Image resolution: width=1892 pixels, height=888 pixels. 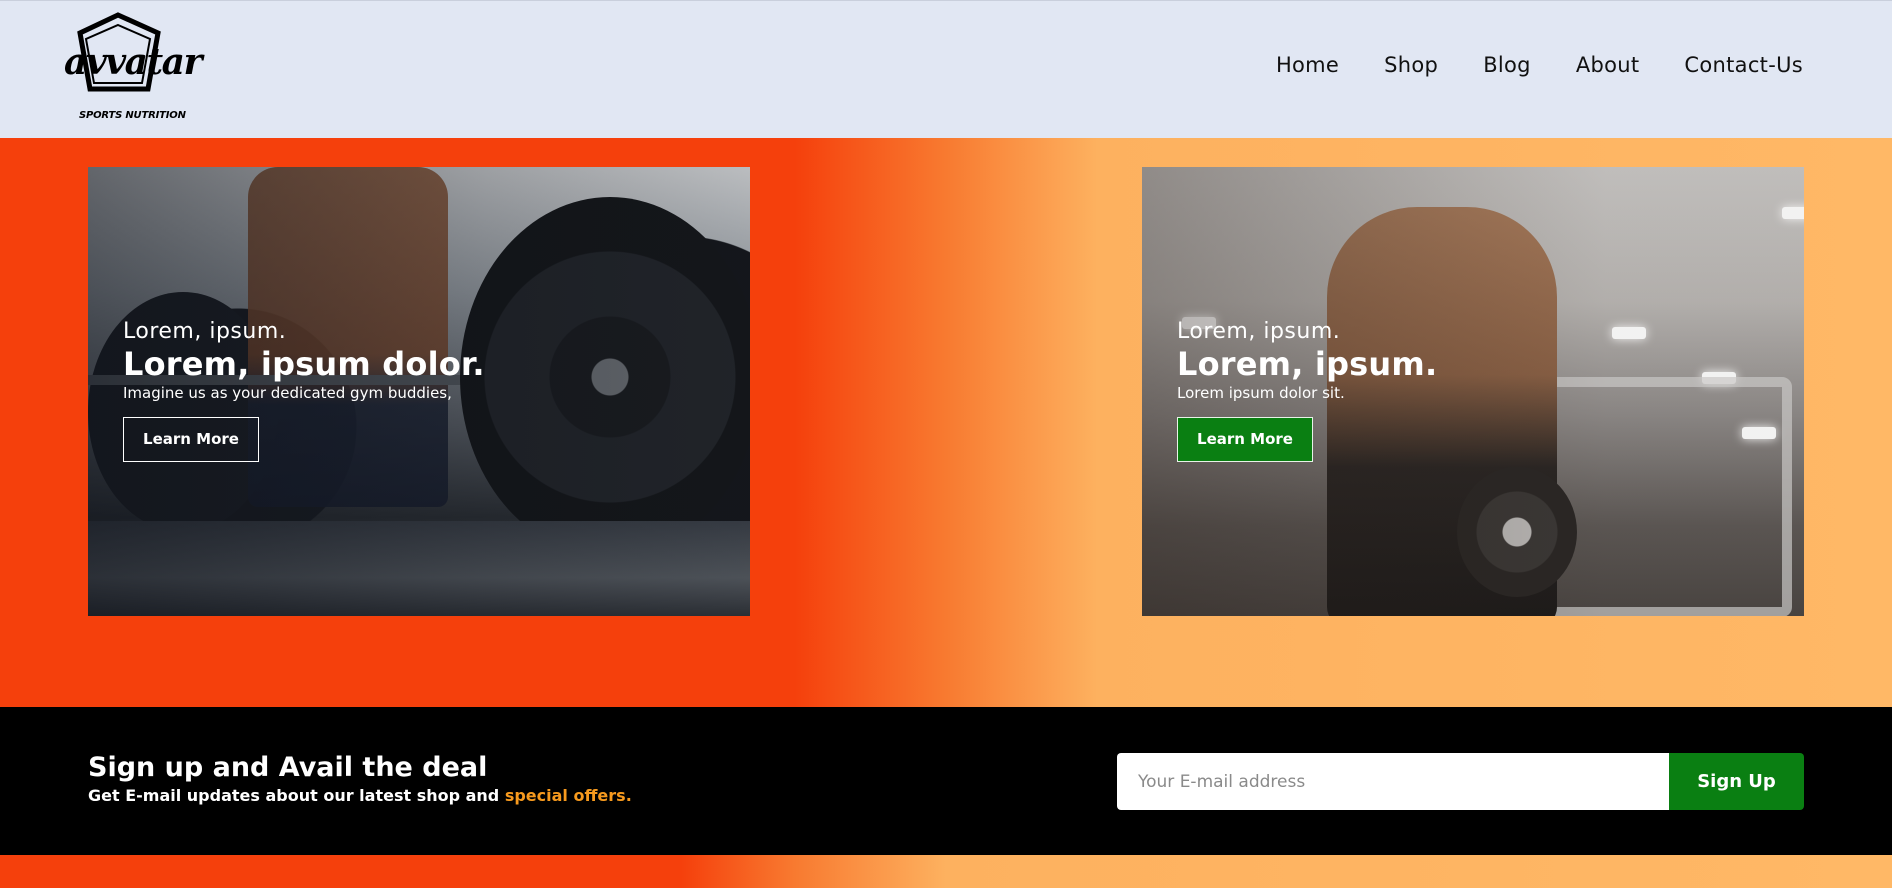 What do you see at coordinates (1736, 781) in the screenshot?
I see `sign-up-button: Sign Up` at bounding box center [1736, 781].